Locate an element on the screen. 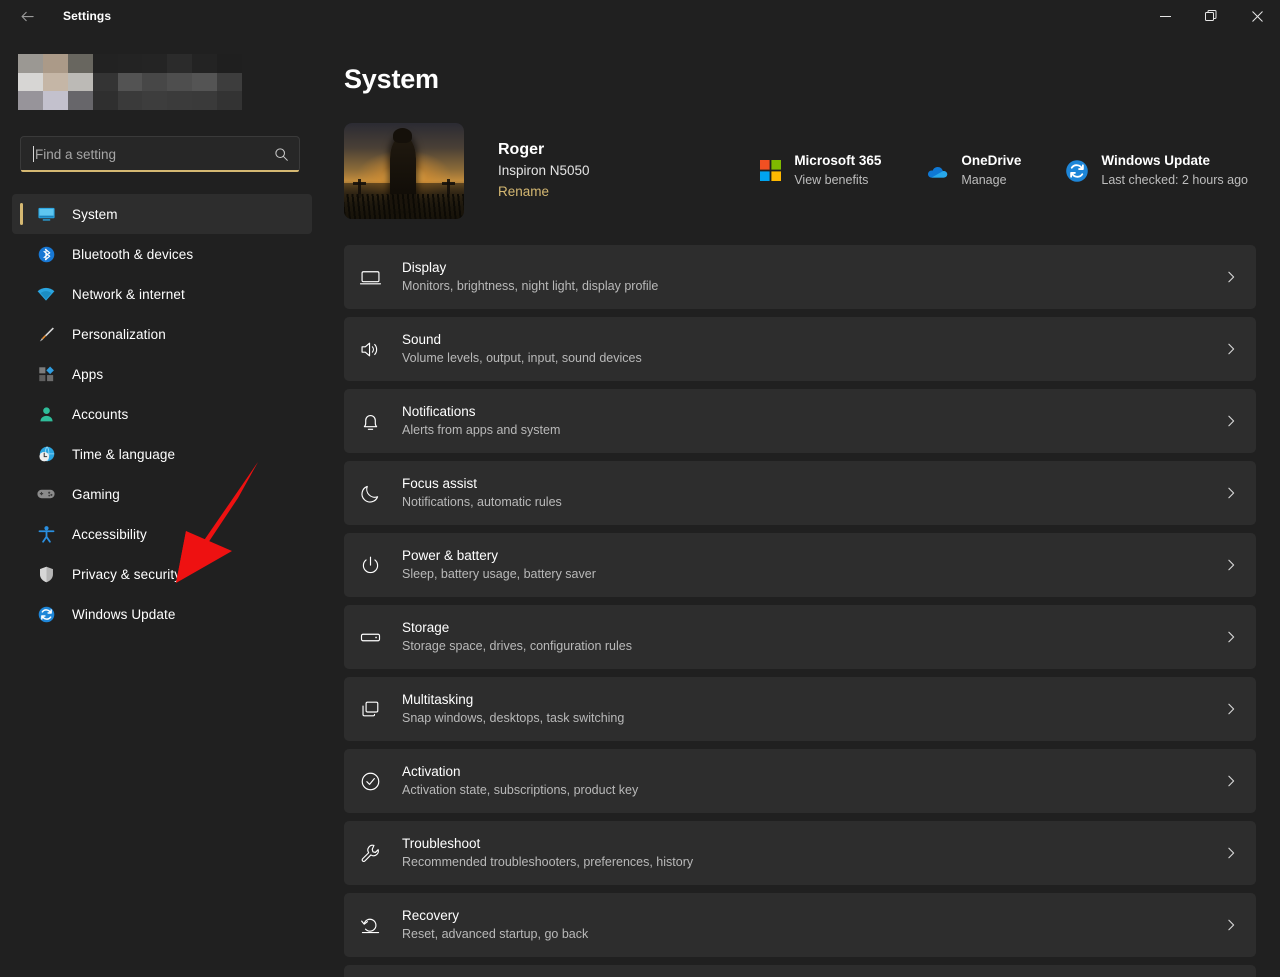  window-title: Settings is located at coordinates (87, 16).